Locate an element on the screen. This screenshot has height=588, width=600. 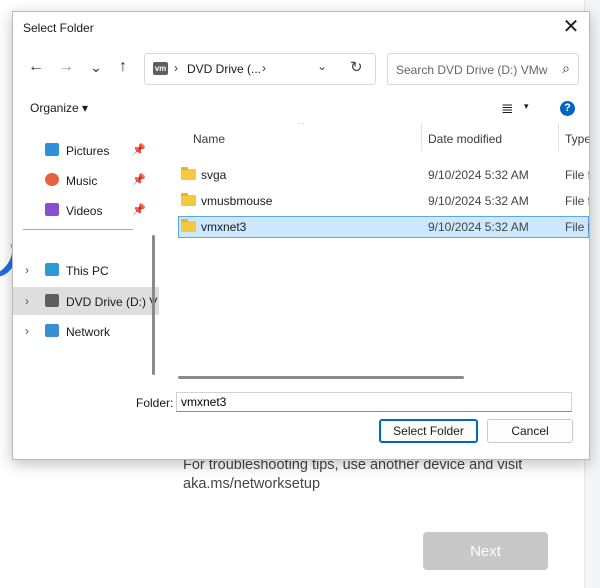
nav-item-pictures: Pictures 📌 is located at coordinates (86, 150).